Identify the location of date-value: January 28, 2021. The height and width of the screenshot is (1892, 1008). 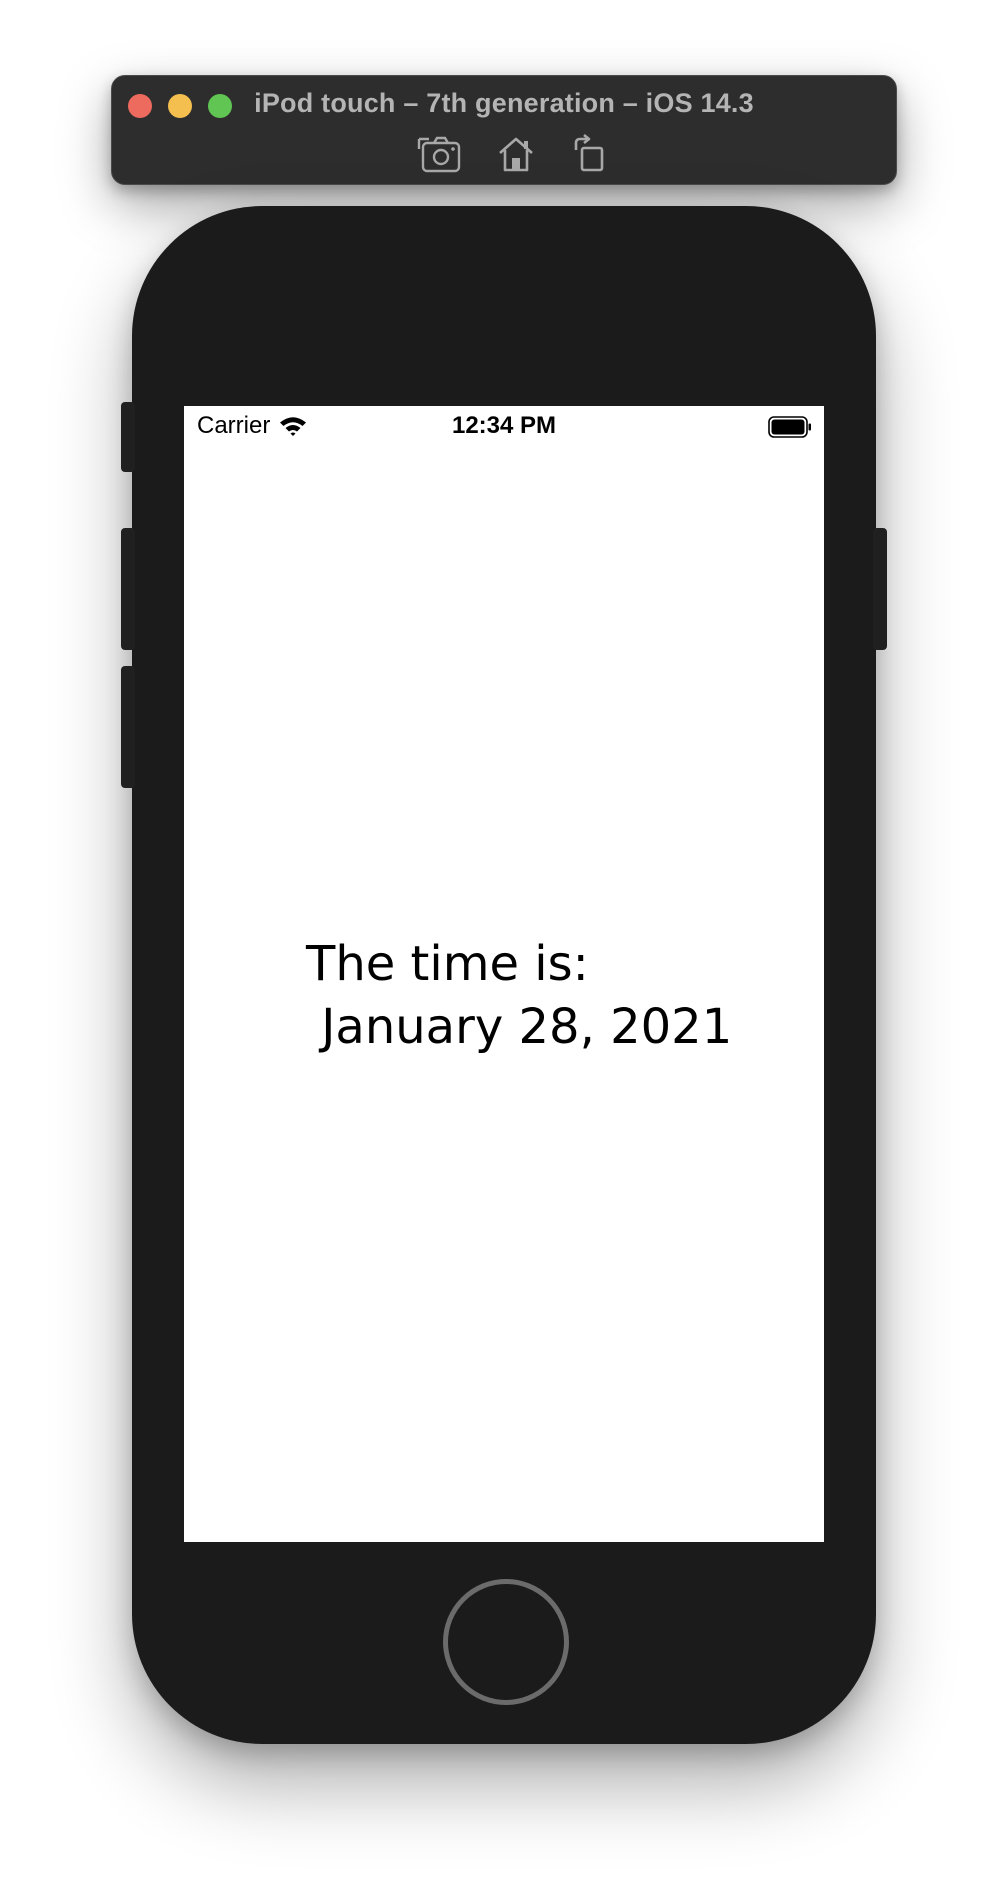
(519, 1027).